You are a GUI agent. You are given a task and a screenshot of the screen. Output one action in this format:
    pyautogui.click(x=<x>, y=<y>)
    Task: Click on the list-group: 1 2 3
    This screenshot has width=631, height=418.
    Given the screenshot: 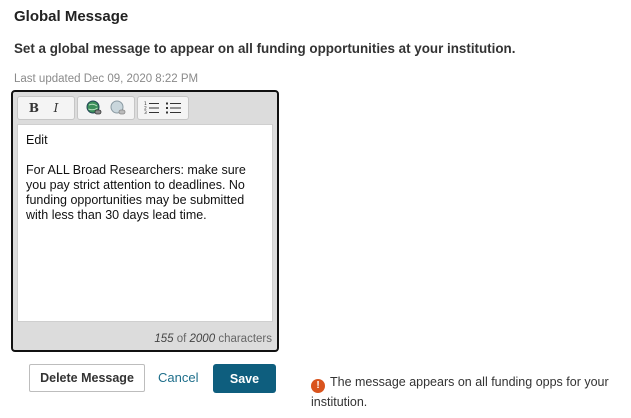 What is the action you would take?
    pyautogui.click(x=163, y=108)
    